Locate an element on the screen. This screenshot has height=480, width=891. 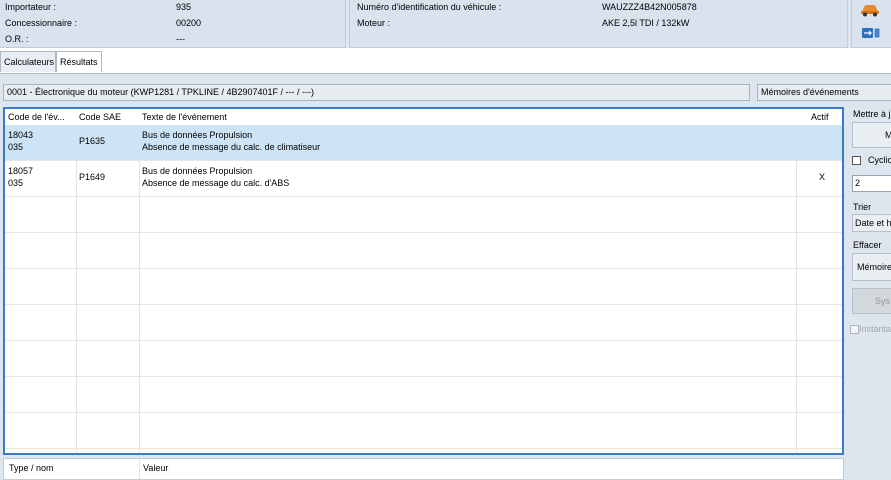
active-cell: X is located at coordinates (829, 179).